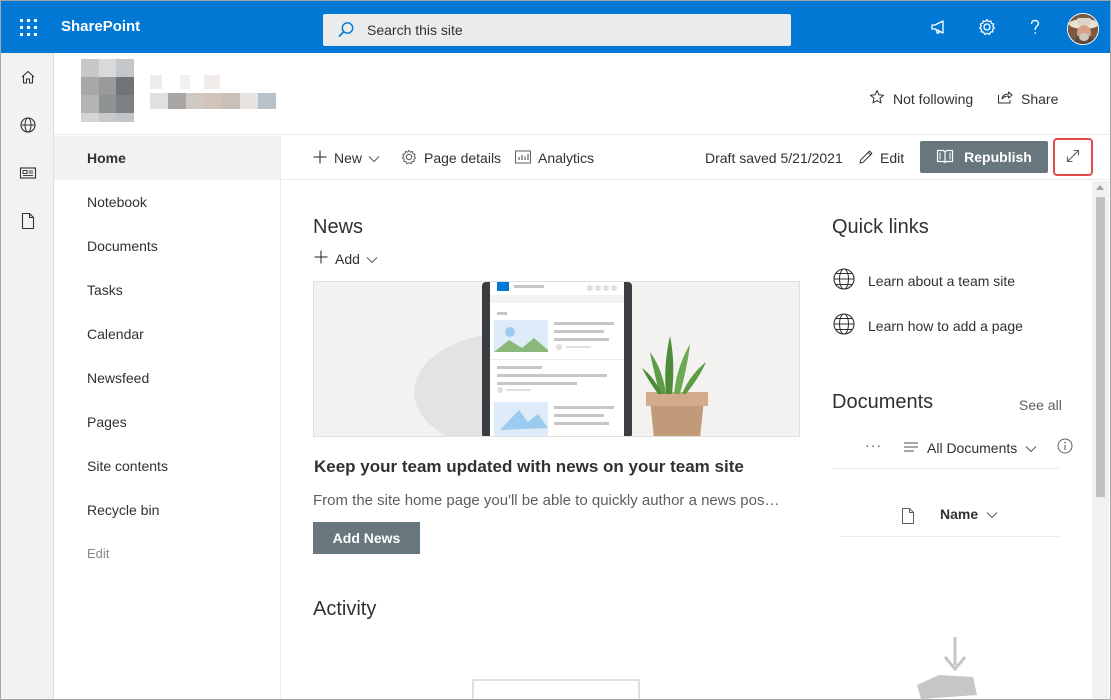 The height and width of the screenshot is (700, 1111). I want to click on expand-icon, so click(1073, 157).